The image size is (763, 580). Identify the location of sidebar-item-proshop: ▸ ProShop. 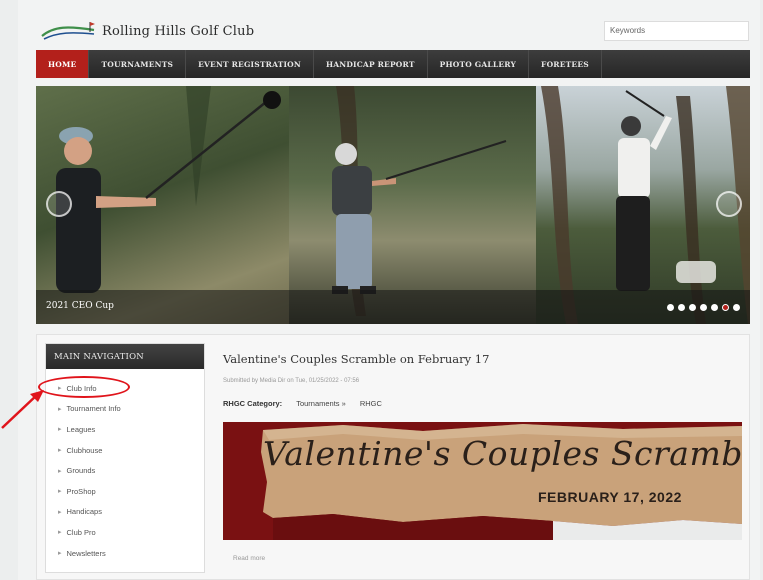
(125, 491).